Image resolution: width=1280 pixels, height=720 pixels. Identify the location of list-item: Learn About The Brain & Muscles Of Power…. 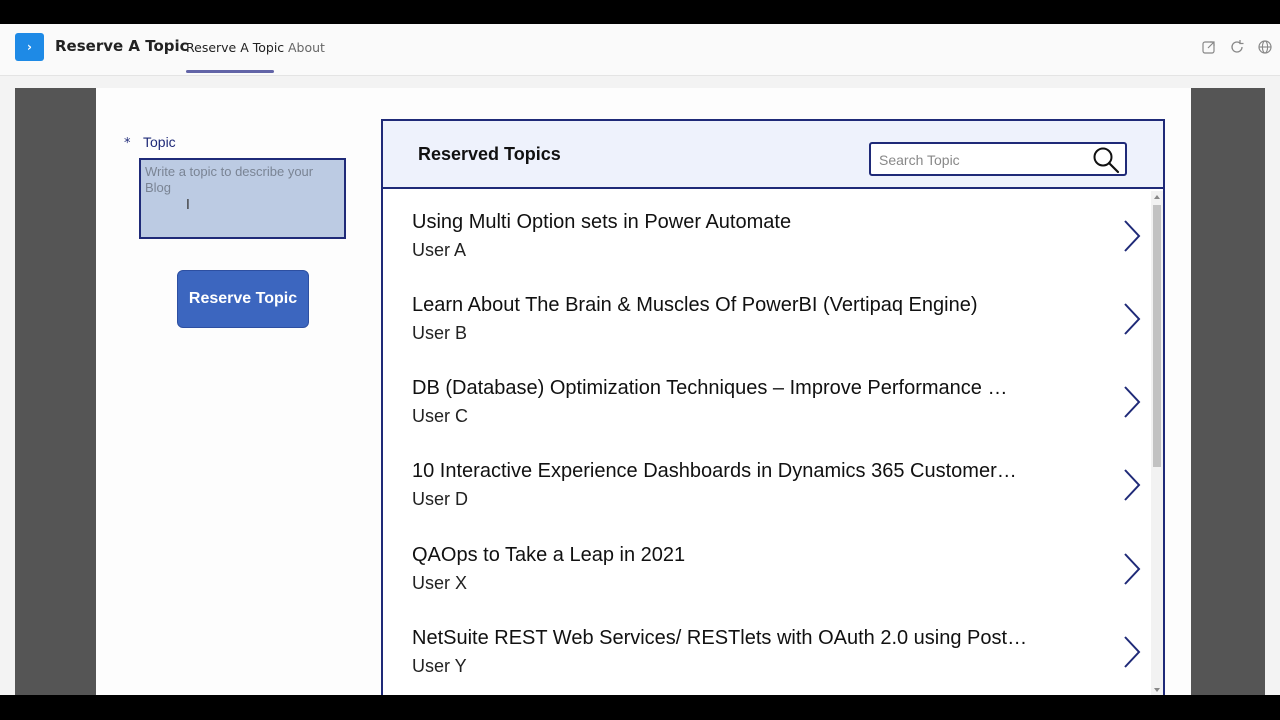
(767, 315).